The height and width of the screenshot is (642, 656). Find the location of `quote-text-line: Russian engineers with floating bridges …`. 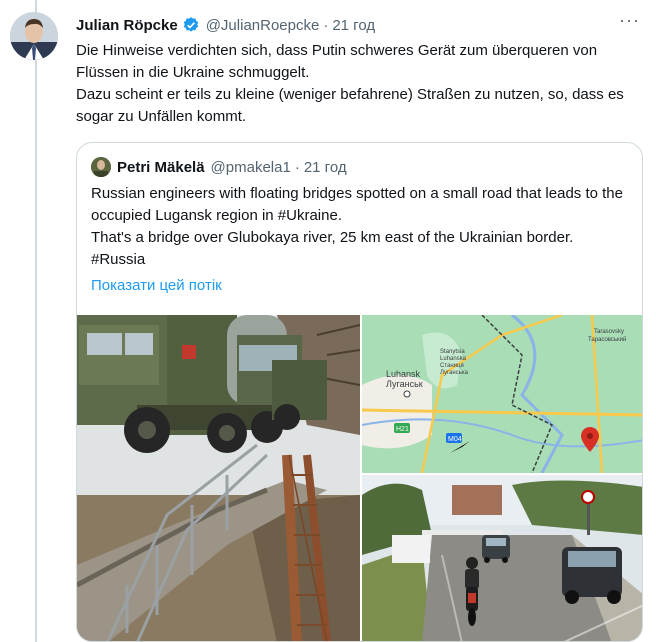

quote-text-line: Russian engineers with floating bridges … is located at coordinates (357, 204).